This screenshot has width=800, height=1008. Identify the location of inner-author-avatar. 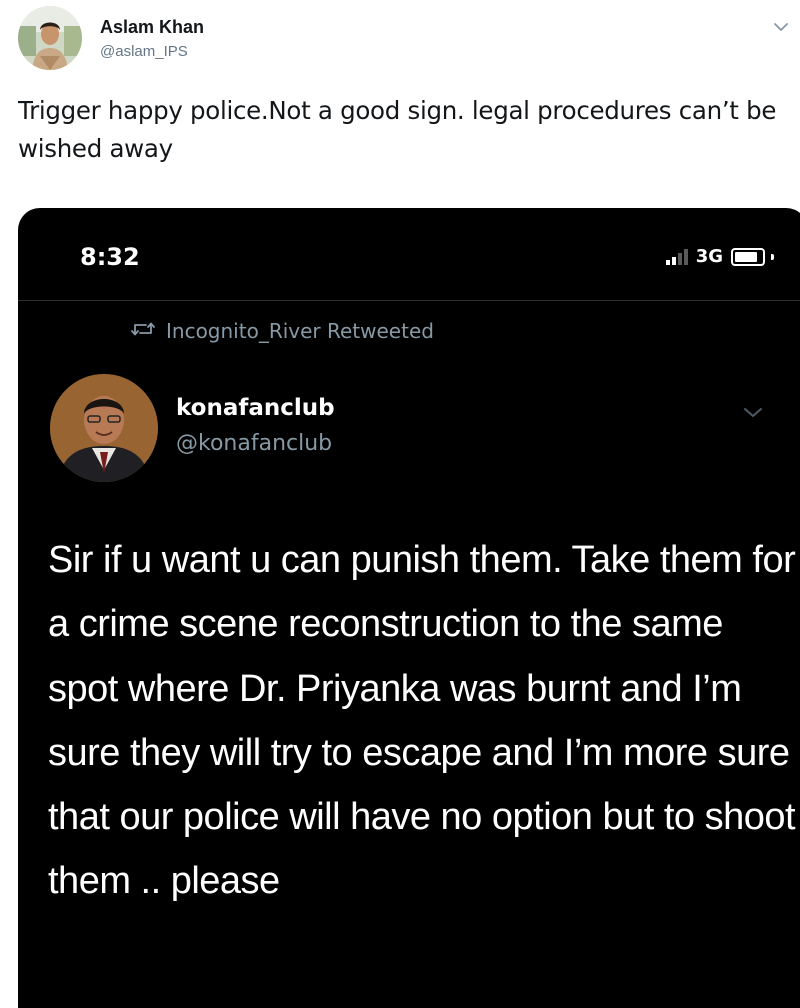
(104, 428).